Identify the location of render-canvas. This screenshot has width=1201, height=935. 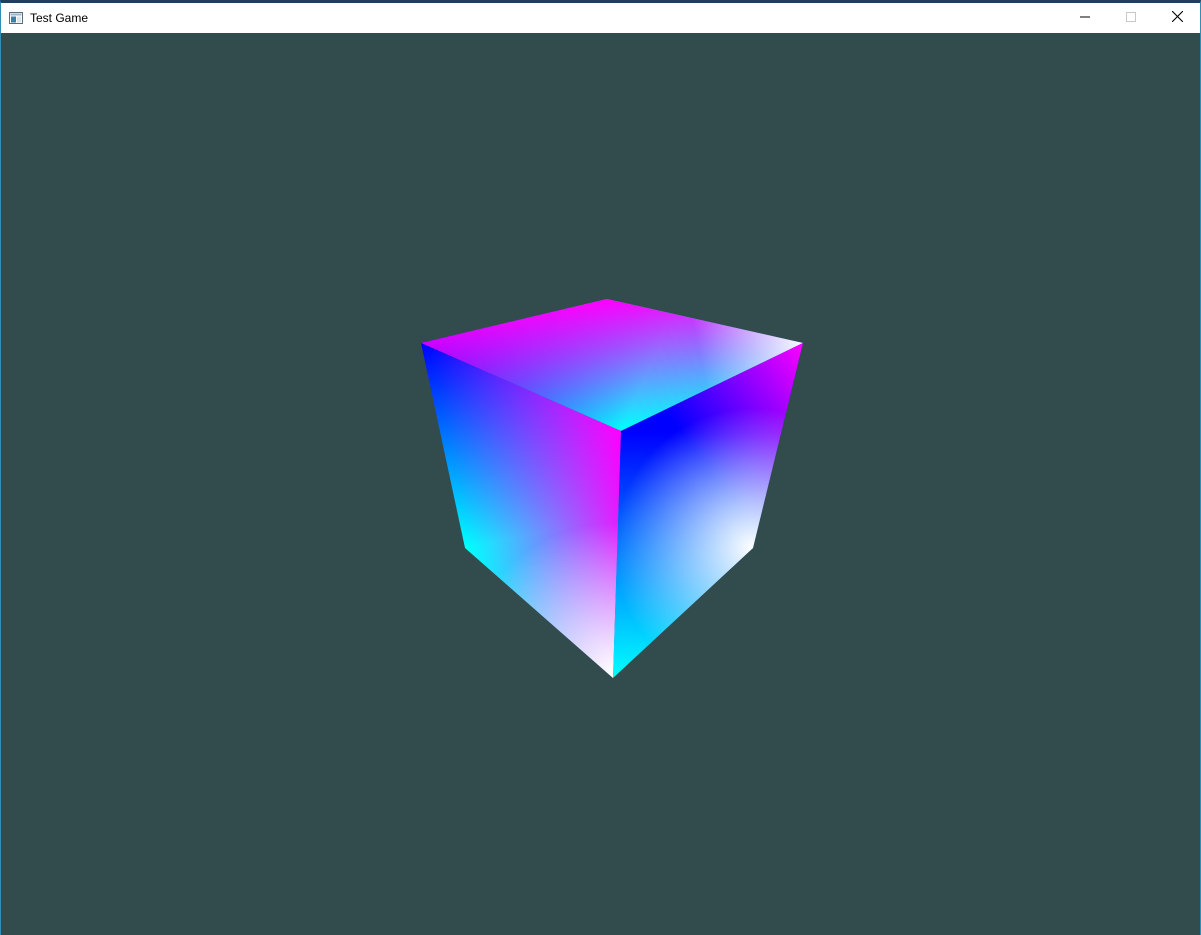
(612, 488).